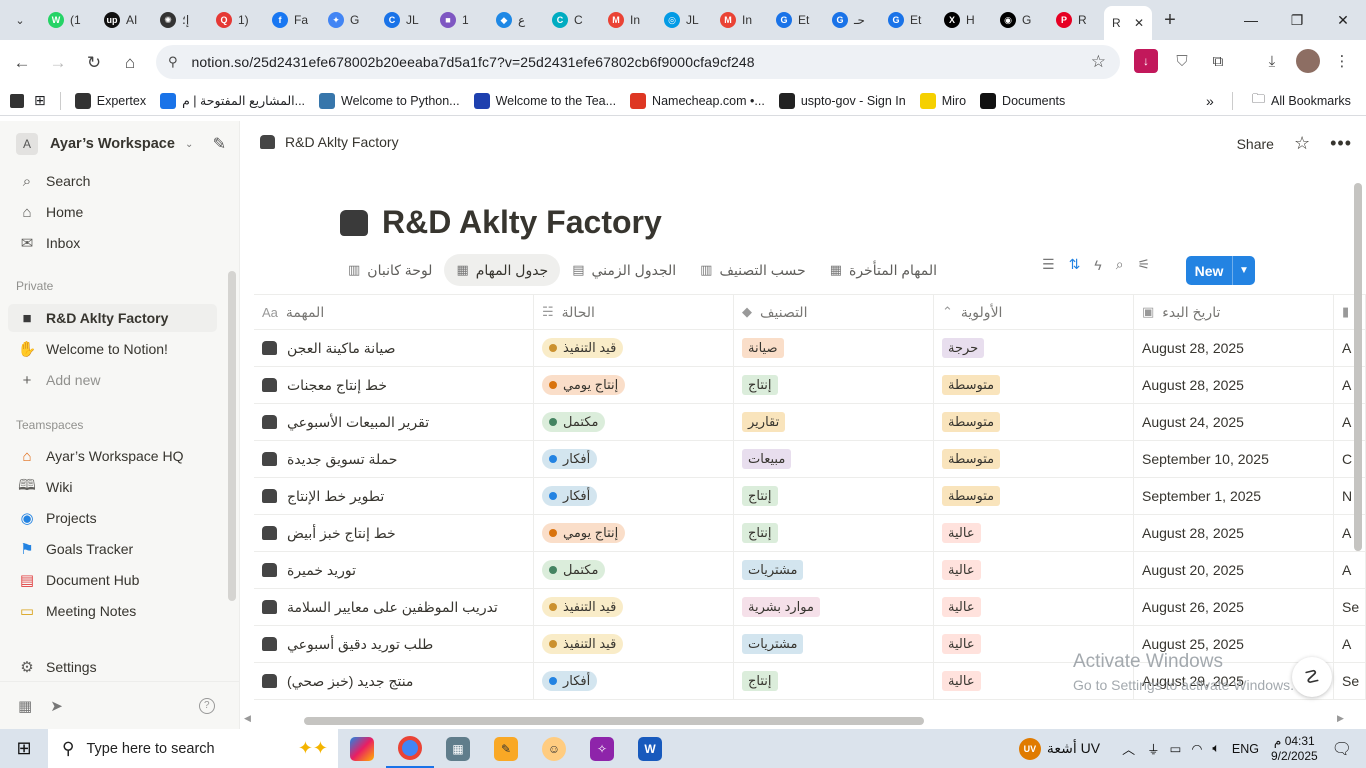  I want to click on sidebar-scrollbar, so click(232, 436).